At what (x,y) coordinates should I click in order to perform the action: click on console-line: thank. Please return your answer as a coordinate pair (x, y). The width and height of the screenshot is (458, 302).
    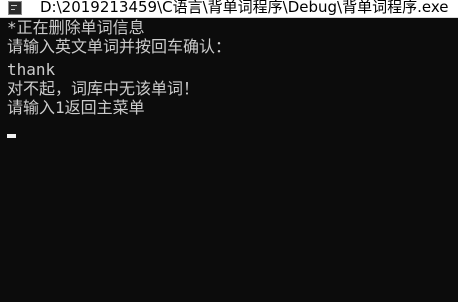
    Looking at the image, I should click on (31, 69).